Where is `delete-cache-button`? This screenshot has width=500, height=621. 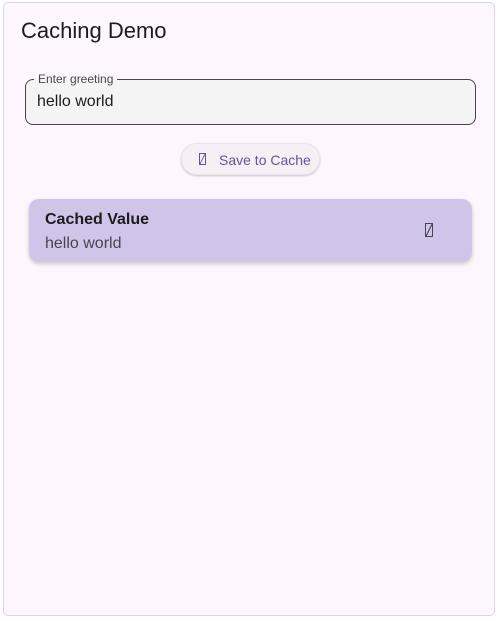
delete-cache-button is located at coordinates (429, 229).